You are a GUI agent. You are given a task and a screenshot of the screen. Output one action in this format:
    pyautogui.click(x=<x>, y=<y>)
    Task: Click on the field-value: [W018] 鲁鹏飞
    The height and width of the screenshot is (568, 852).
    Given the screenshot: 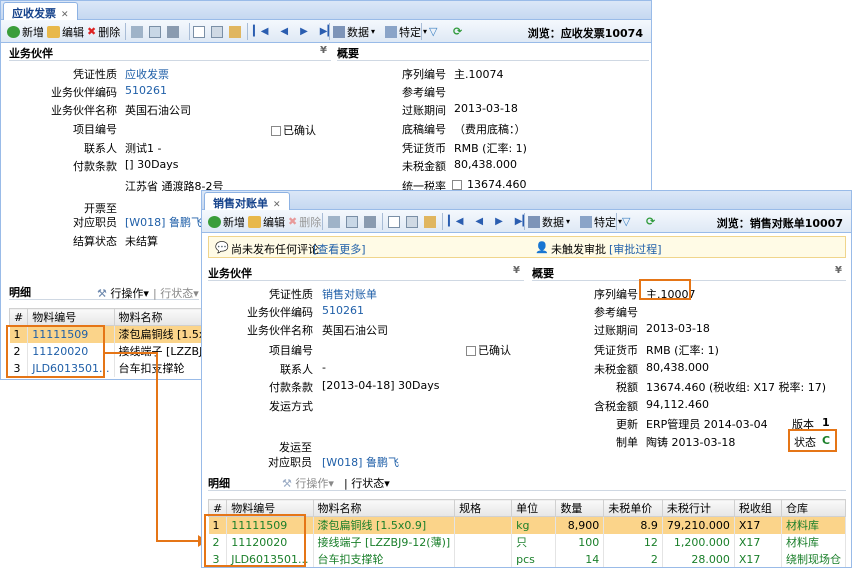 What is the action you would take?
    pyautogui.click(x=163, y=222)
    